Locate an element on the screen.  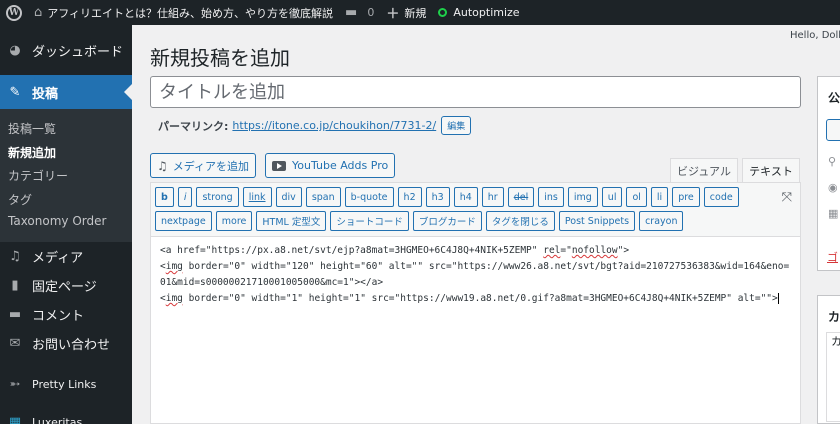
comments-count: 0 is located at coordinates (371, 12).